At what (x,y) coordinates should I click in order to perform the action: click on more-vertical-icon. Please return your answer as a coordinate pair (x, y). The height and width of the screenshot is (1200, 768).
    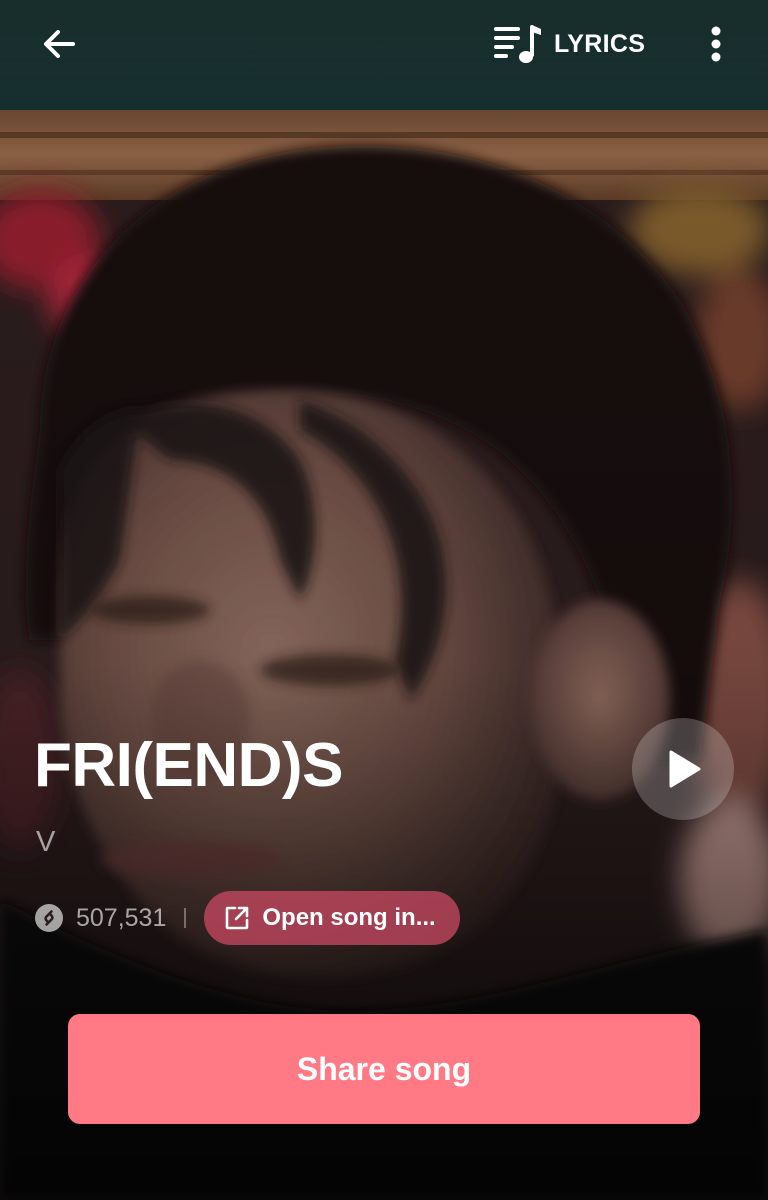
    Looking at the image, I should click on (716, 44).